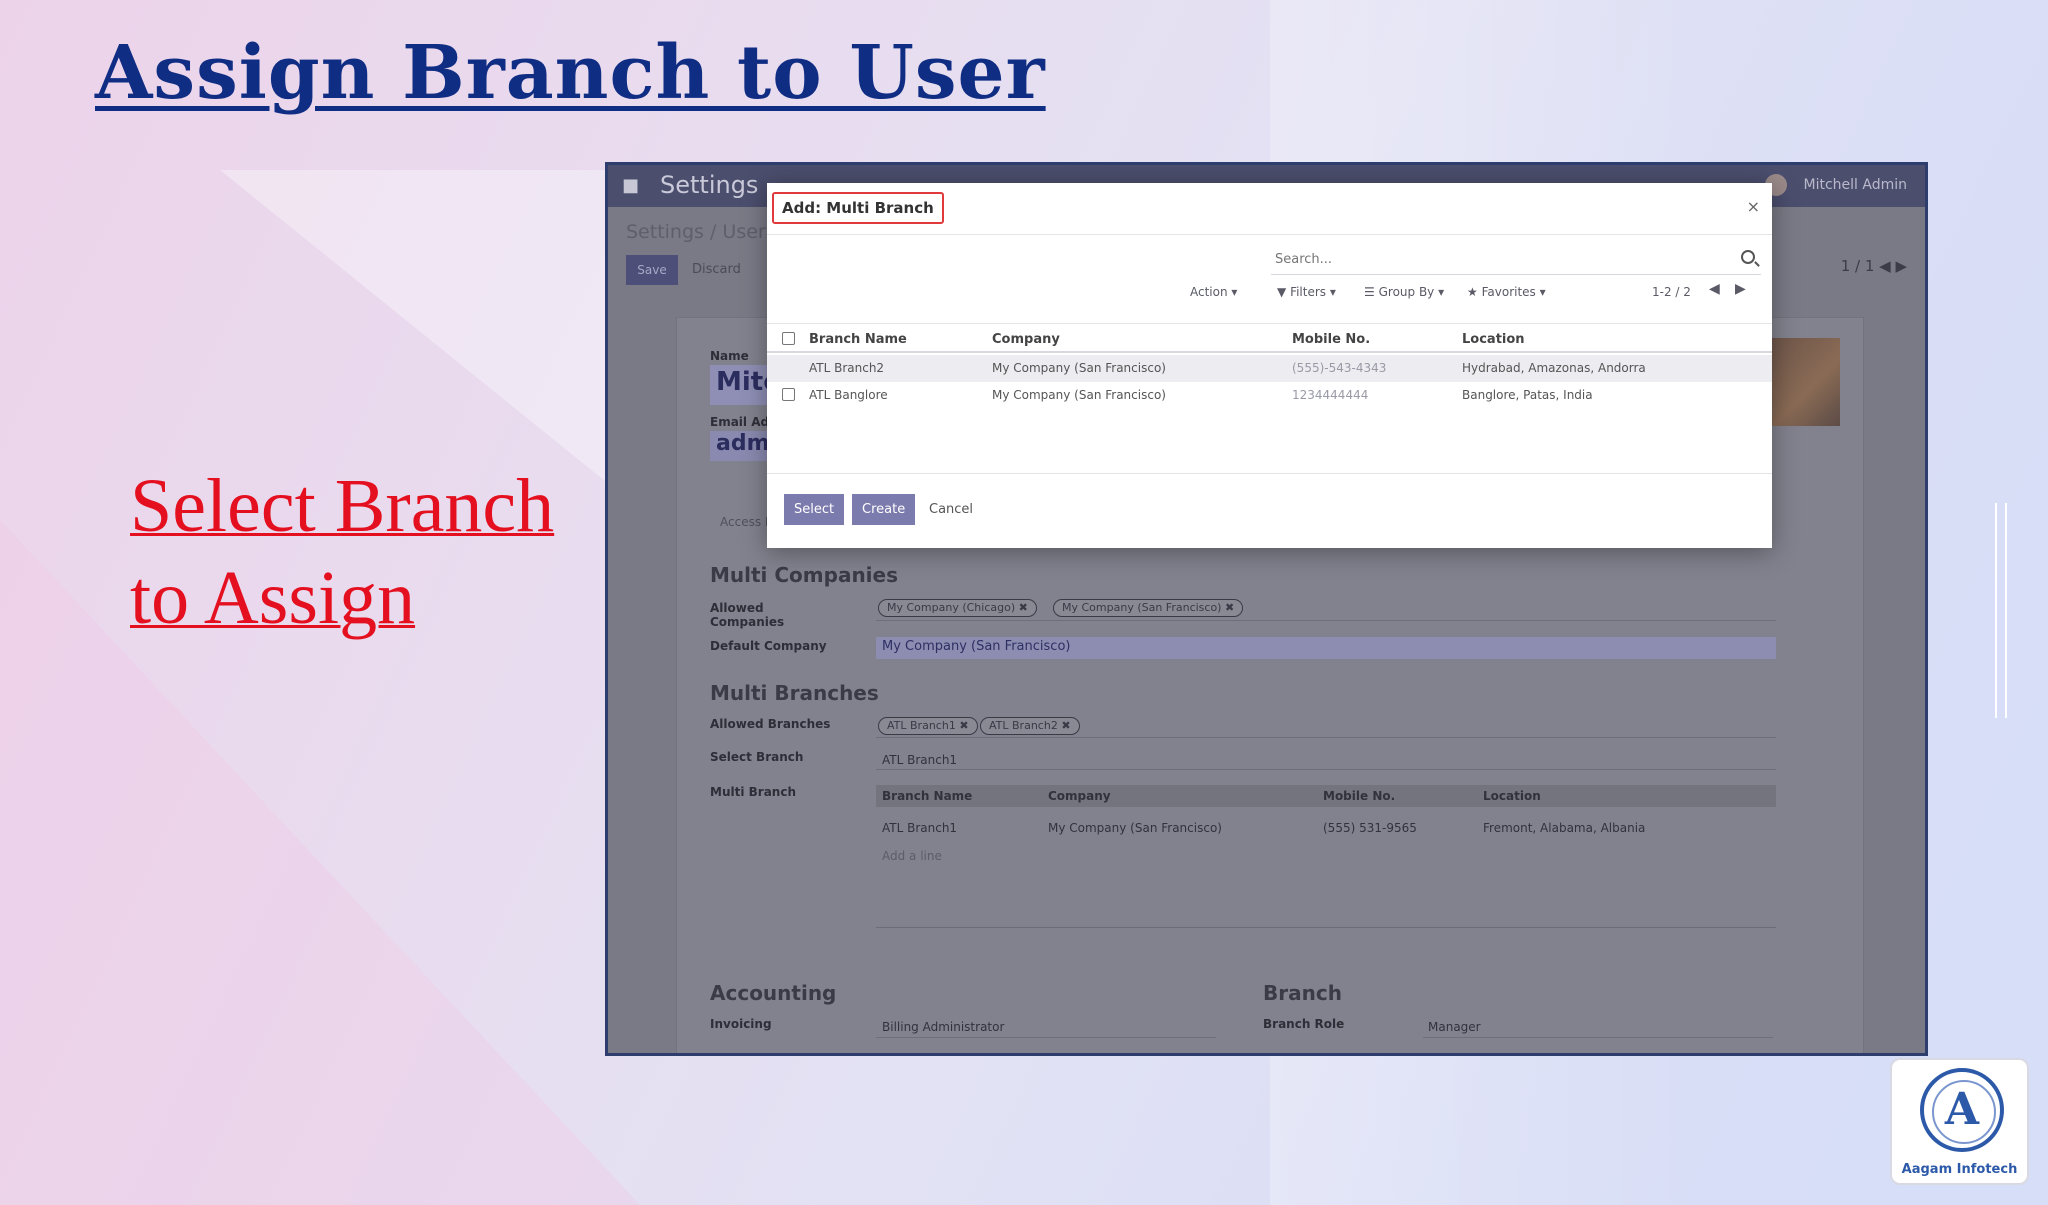  What do you see at coordinates (570, 73) in the screenshot?
I see `slide-title: Assign Branch to User` at bounding box center [570, 73].